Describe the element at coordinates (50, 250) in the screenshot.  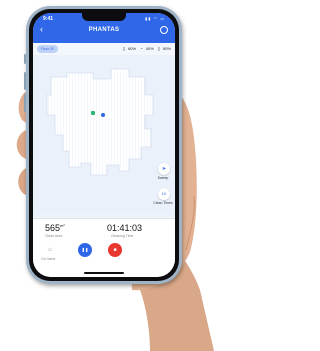
I see `go-home-button: ⌂` at that location.